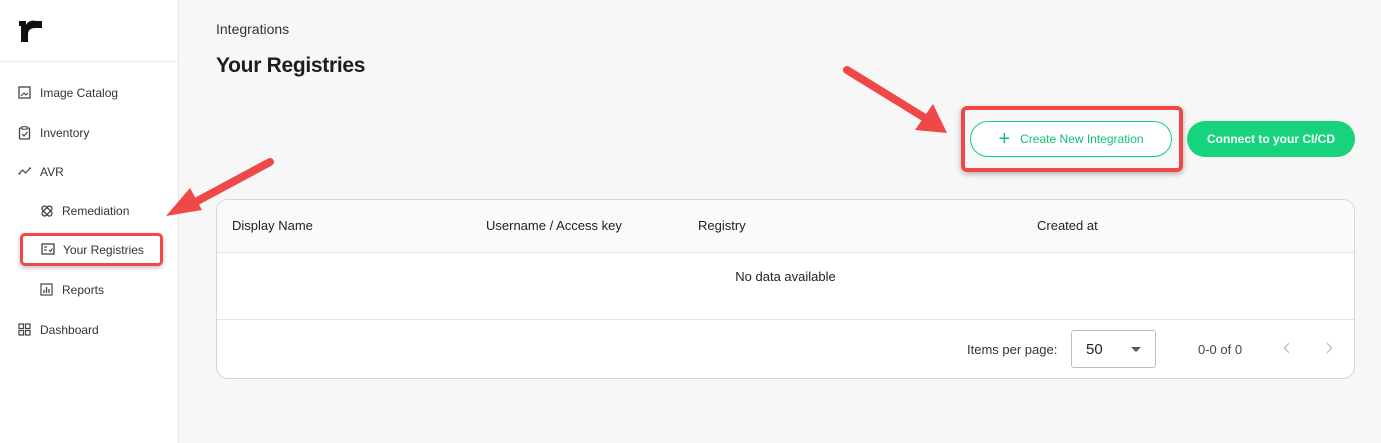 The width and height of the screenshot is (1381, 443). I want to click on sidebar-item-your-registries: Your Registries, so click(91, 249).